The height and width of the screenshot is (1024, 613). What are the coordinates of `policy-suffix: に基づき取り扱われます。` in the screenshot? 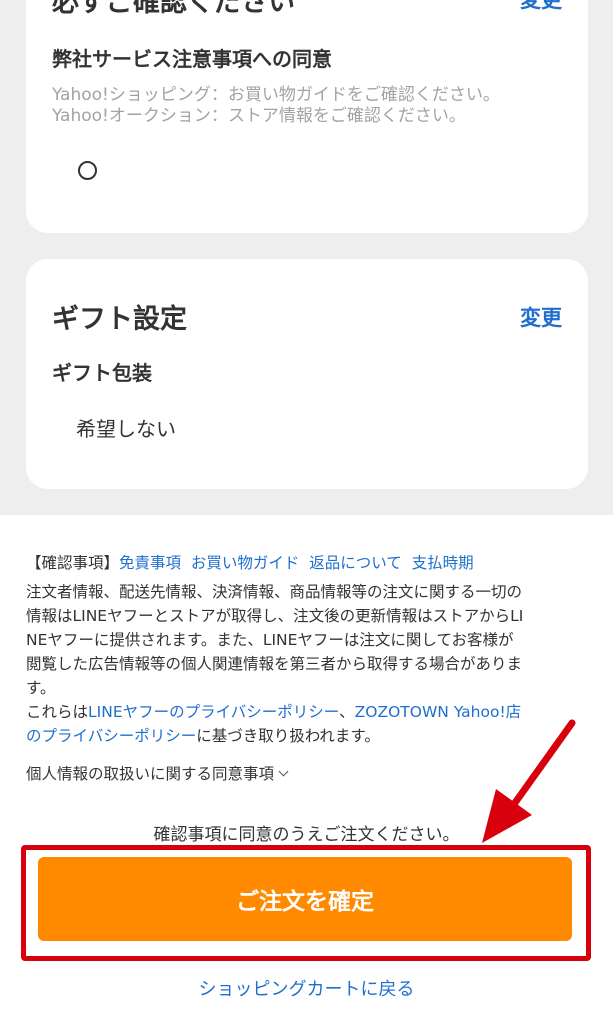 It's located at (288, 736).